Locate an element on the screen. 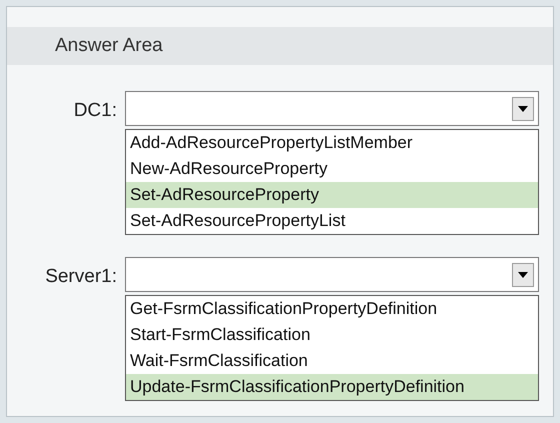 The image size is (560, 423). field-label: DC1: is located at coordinates (95, 111).